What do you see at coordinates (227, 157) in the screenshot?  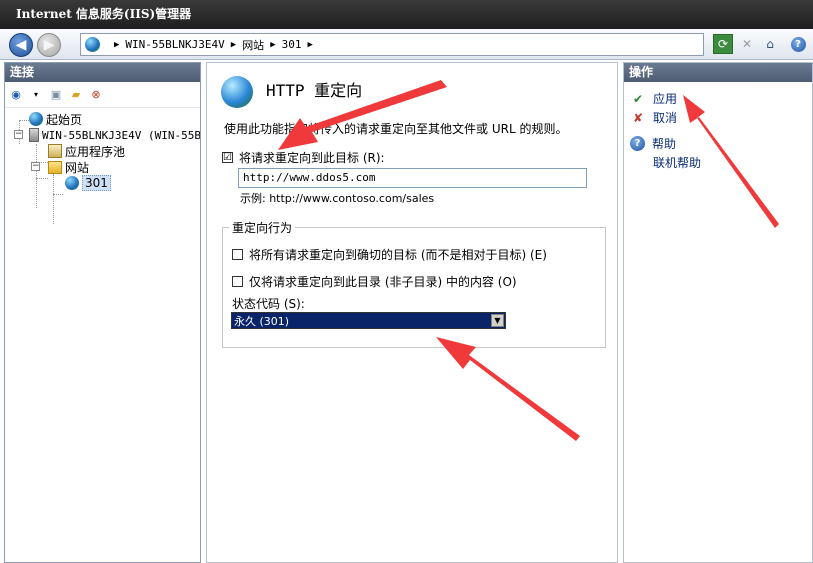 I see `redirect-checkbox: ☑` at bounding box center [227, 157].